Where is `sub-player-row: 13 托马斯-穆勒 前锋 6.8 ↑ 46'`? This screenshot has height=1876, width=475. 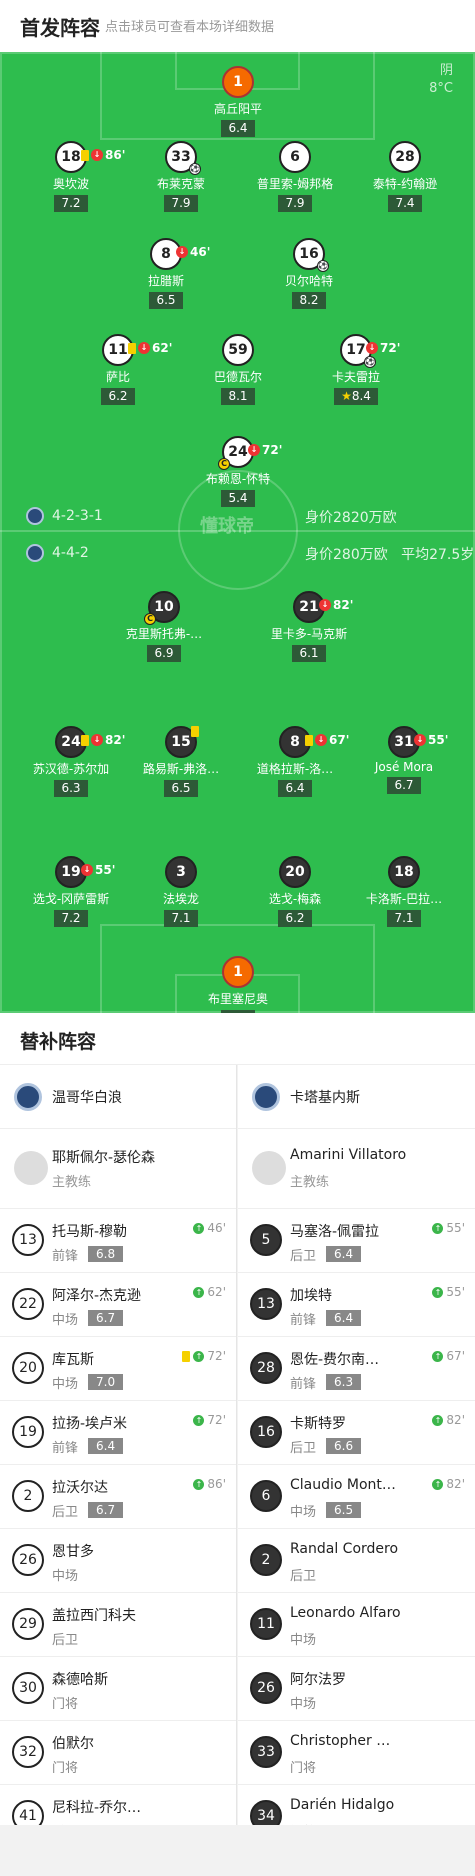 sub-player-row: 13 托马斯-穆勒 前锋 6.8 ↑ 46' is located at coordinates (118, 1241).